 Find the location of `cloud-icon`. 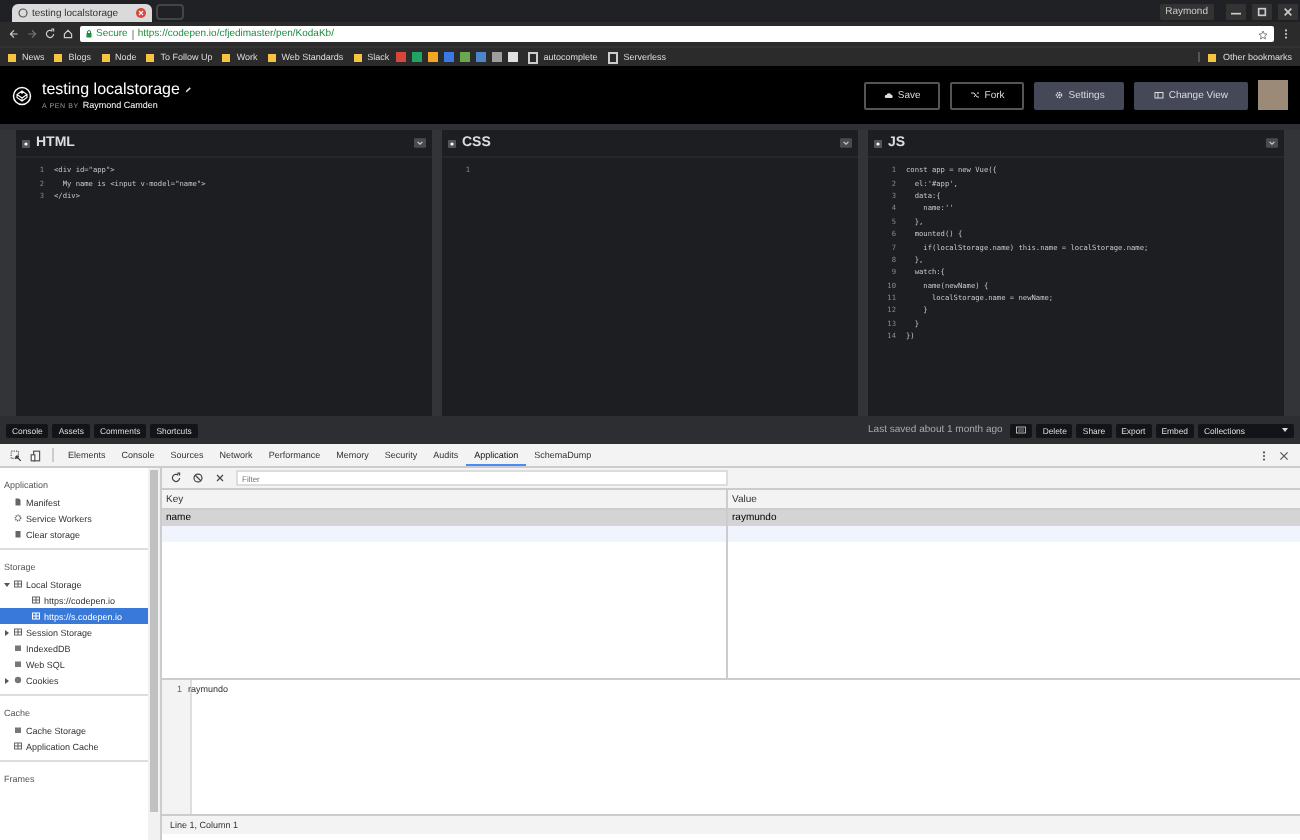

cloud-icon is located at coordinates (888, 95).